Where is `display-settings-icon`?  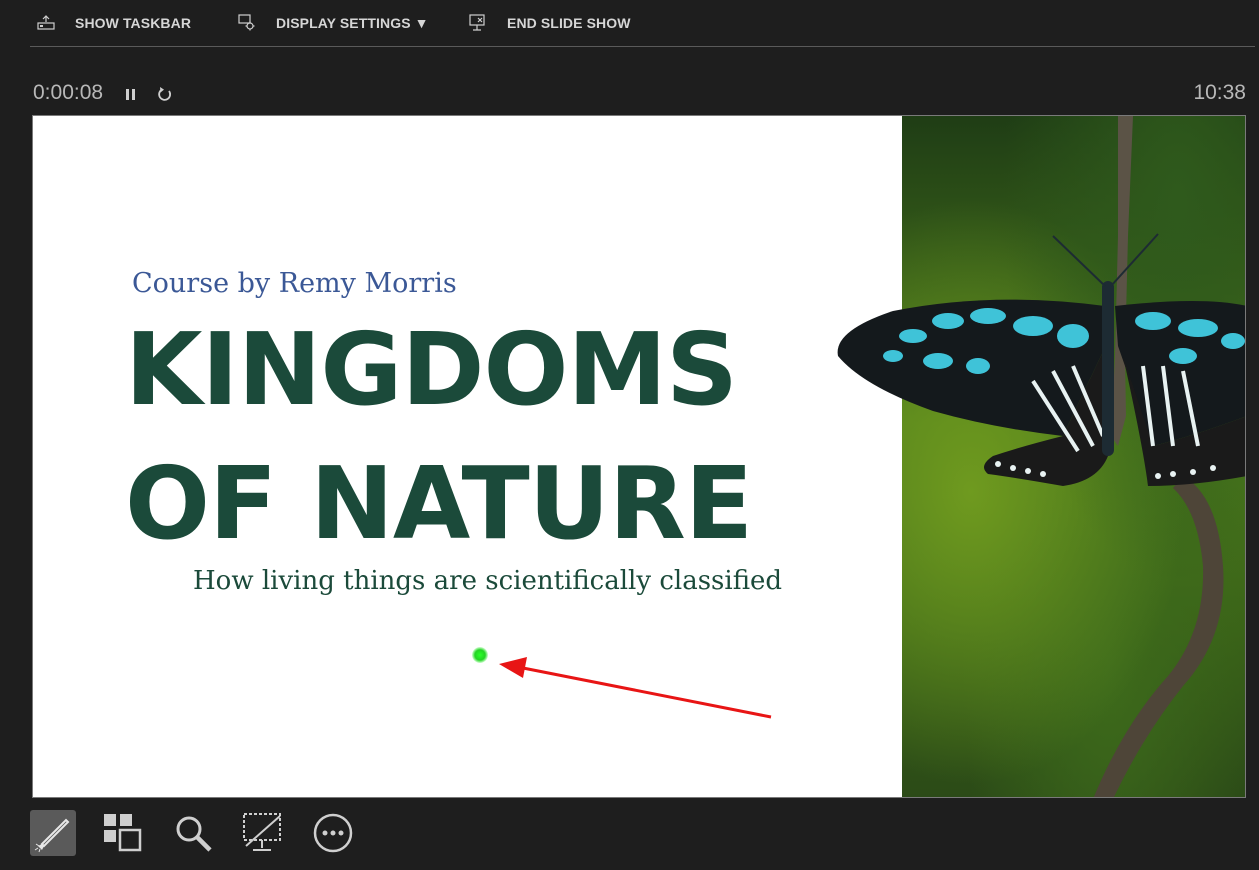 display-settings-icon is located at coordinates (248, 23).